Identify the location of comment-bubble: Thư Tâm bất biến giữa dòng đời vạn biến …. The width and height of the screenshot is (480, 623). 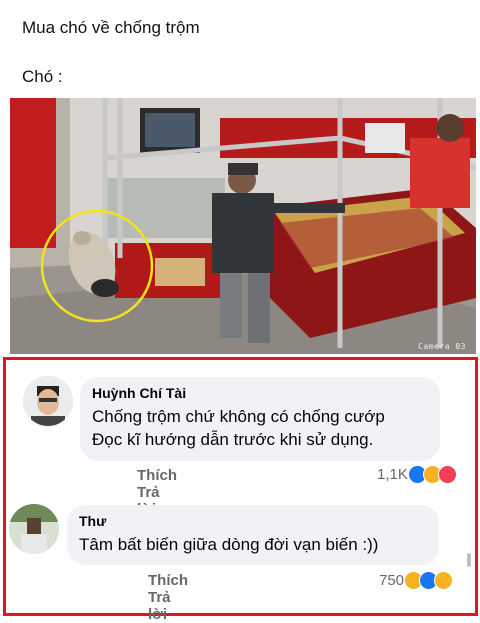
(253, 535).